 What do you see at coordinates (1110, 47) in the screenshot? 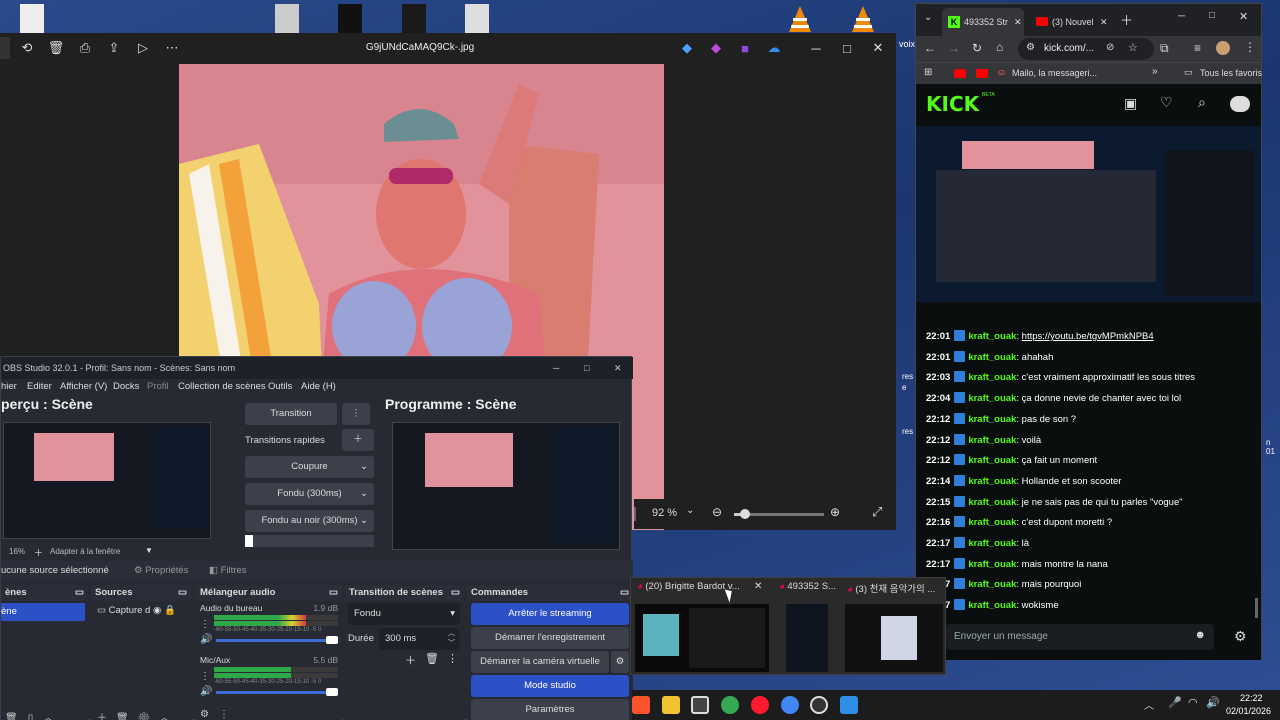
I see `eye-off-icon: ⊘` at bounding box center [1110, 47].